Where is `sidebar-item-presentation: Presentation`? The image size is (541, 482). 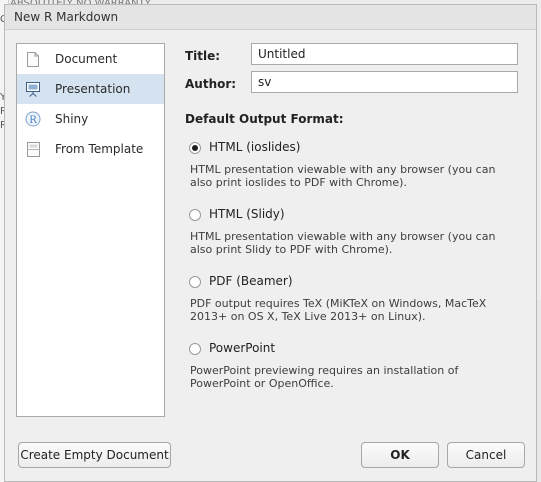 sidebar-item-presentation: Presentation is located at coordinates (90, 89).